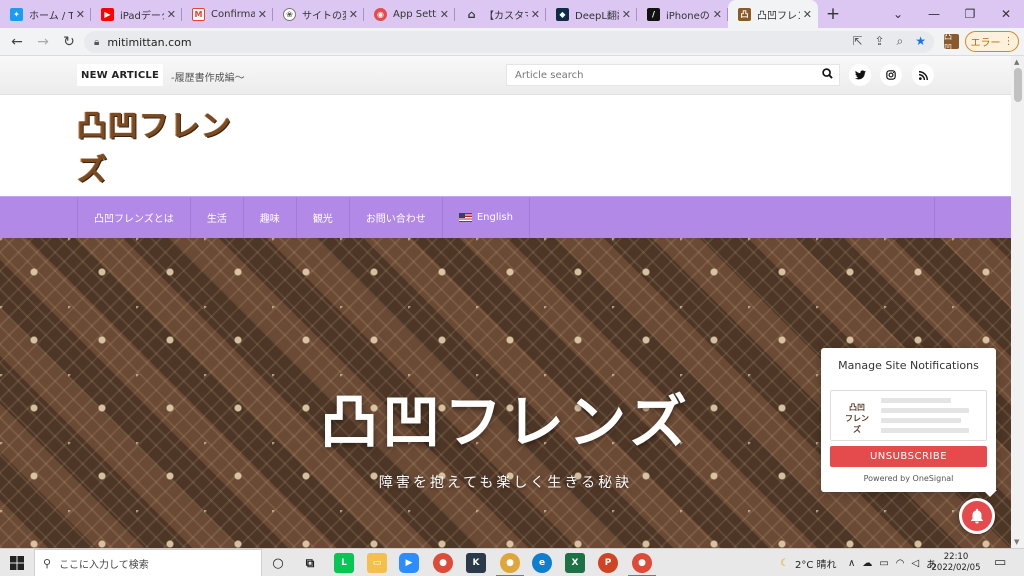 This screenshot has height=576, width=1024. I want to click on line-app-icon: L, so click(344, 563).